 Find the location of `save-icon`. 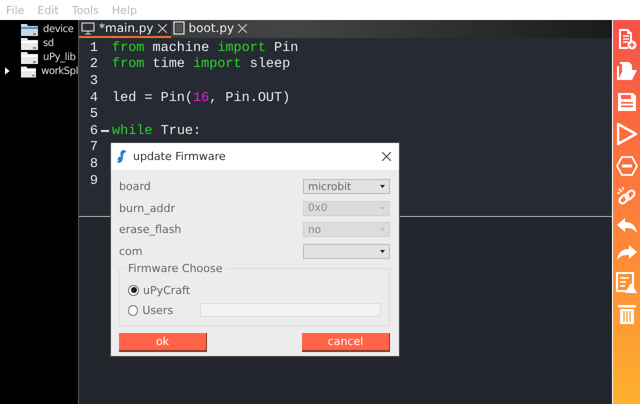

save-icon is located at coordinates (626, 102).